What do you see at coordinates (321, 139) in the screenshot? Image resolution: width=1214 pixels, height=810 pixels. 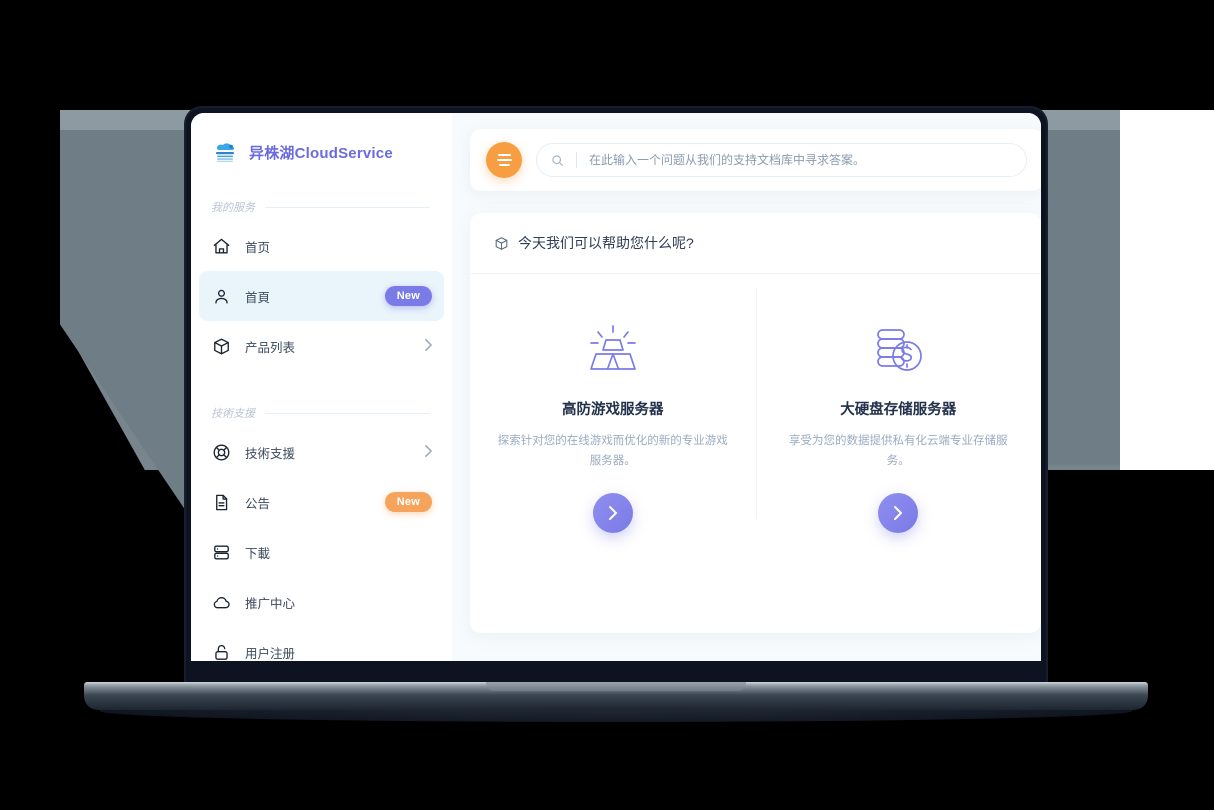 I see `brand: 异株湖CloudService` at bounding box center [321, 139].